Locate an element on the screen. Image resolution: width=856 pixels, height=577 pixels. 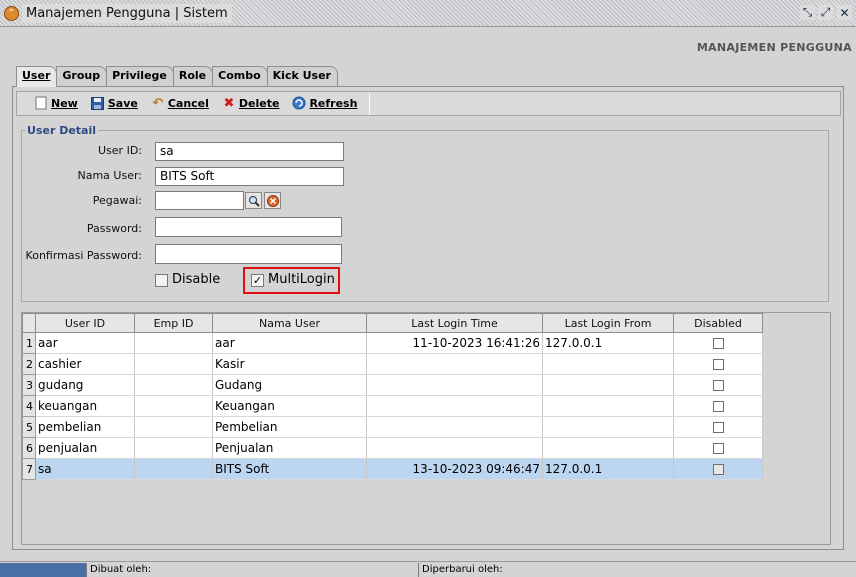
restore-icon: ⤡ is located at coordinates (807, 12).